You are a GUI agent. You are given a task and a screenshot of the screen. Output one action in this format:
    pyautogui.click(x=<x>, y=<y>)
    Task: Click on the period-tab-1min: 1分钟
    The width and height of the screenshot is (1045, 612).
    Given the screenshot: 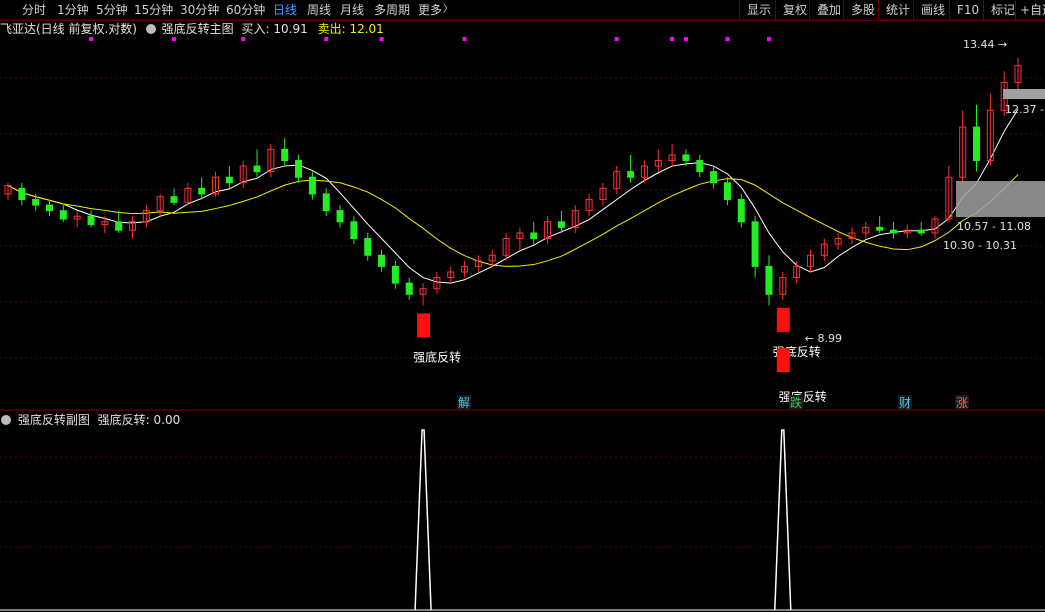 What is the action you would take?
    pyautogui.click(x=73, y=10)
    